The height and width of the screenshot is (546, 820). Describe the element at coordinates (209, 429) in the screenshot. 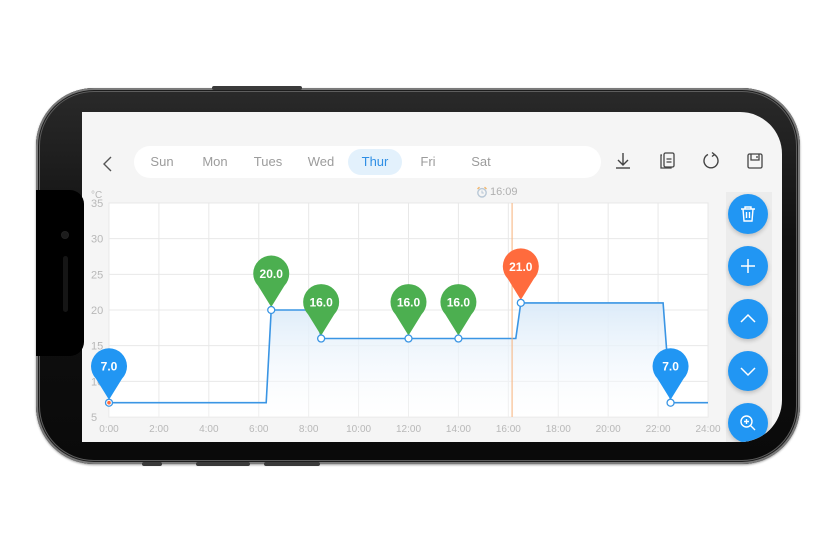

I see `x-tick-label: 4:00` at that location.